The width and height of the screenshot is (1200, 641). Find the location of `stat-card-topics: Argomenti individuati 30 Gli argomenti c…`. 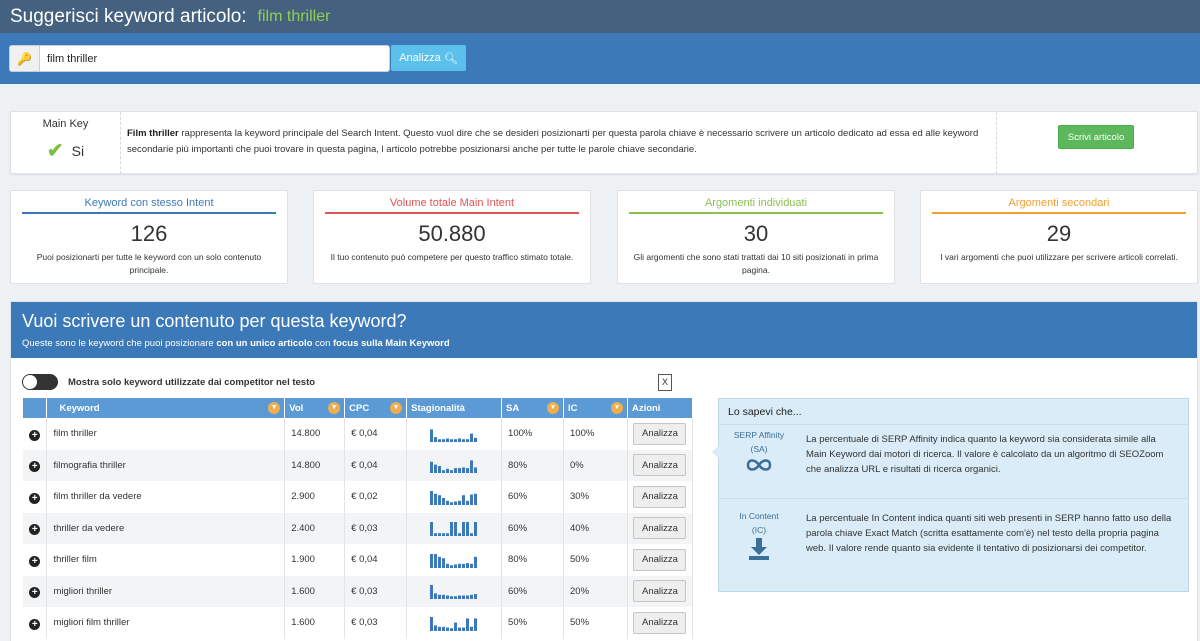

stat-card-topics: Argomenti individuati 30 Gli argomenti c… is located at coordinates (756, 237).